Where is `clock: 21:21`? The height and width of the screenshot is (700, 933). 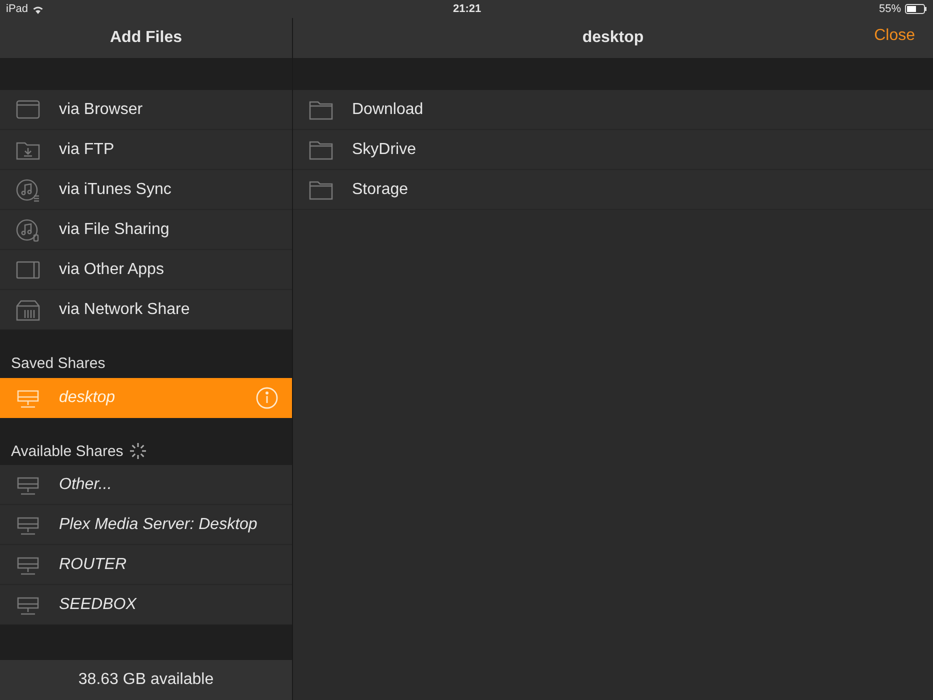 clock: 21:21 is located at coordinates (467, 9).